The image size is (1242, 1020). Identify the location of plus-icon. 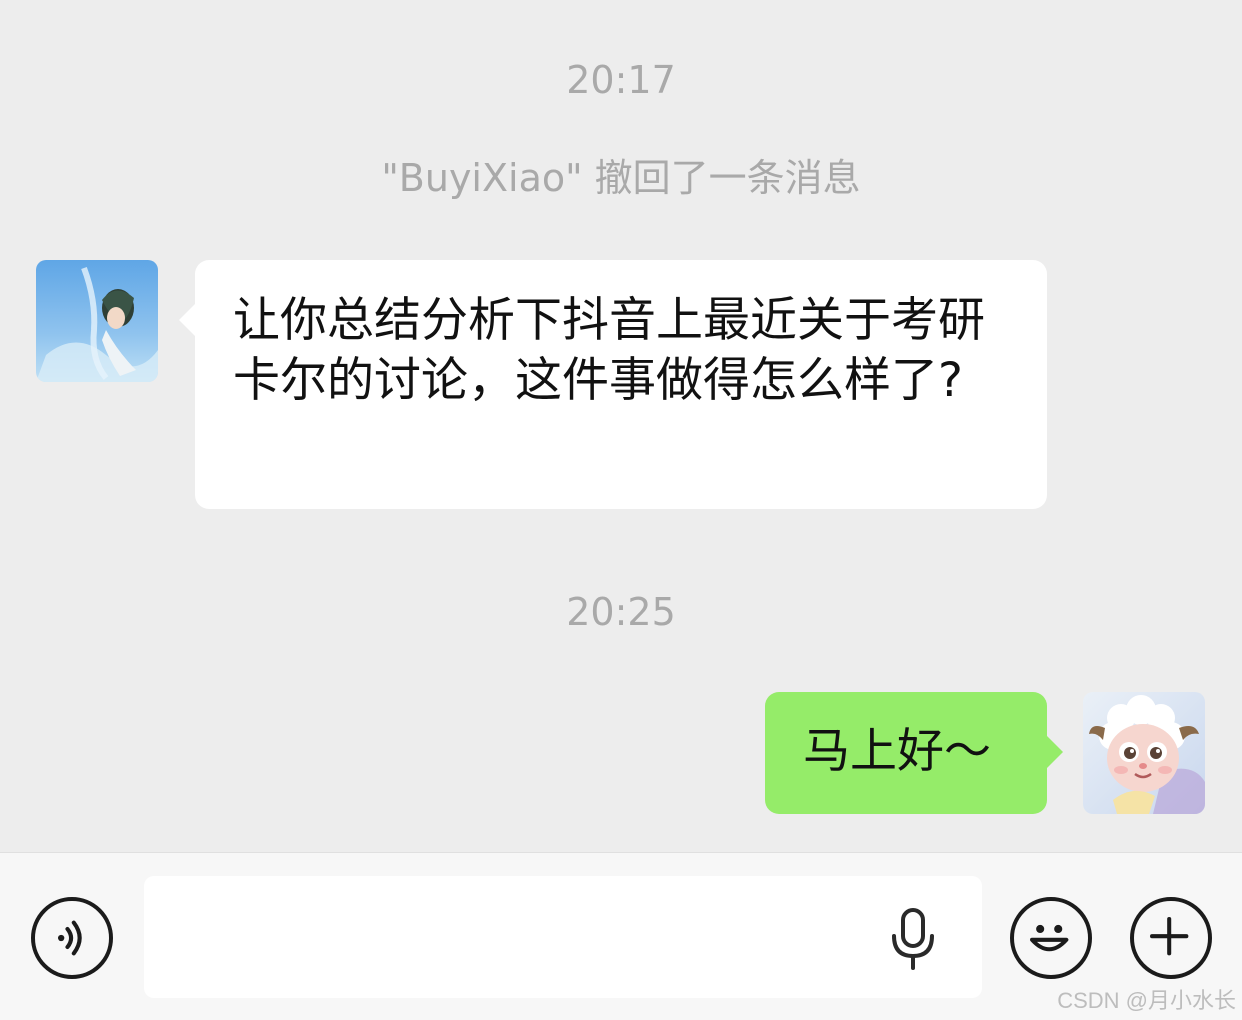
(1169, 936).